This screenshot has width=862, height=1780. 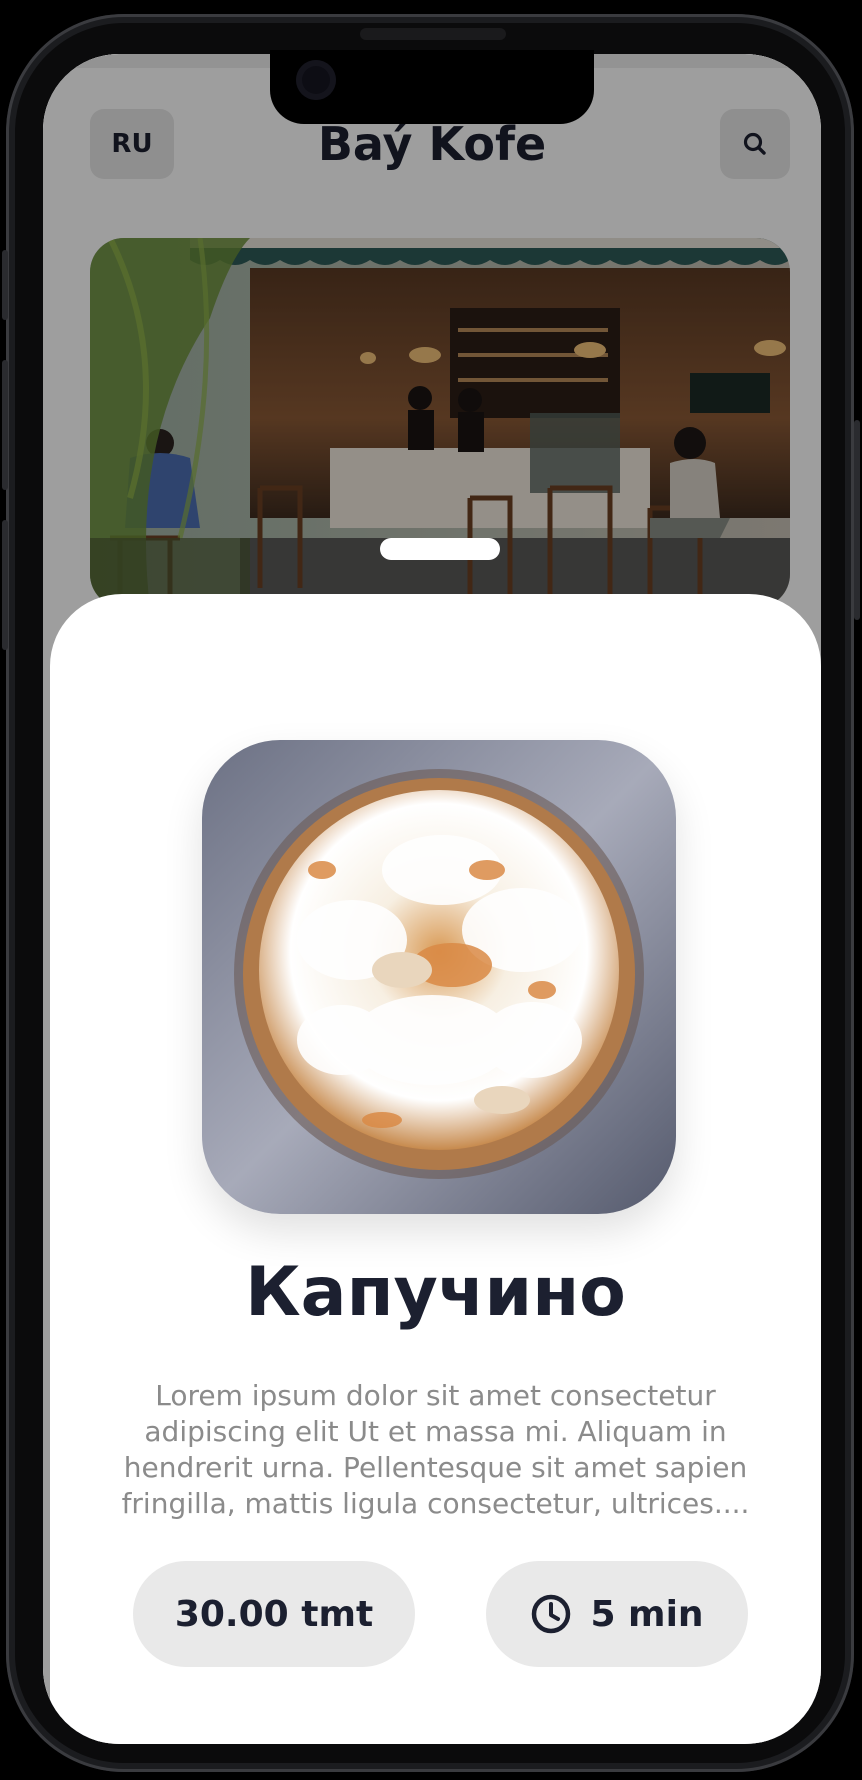 I want to click on price-label: 30.00 tmt, so click(x=274, y=1614).